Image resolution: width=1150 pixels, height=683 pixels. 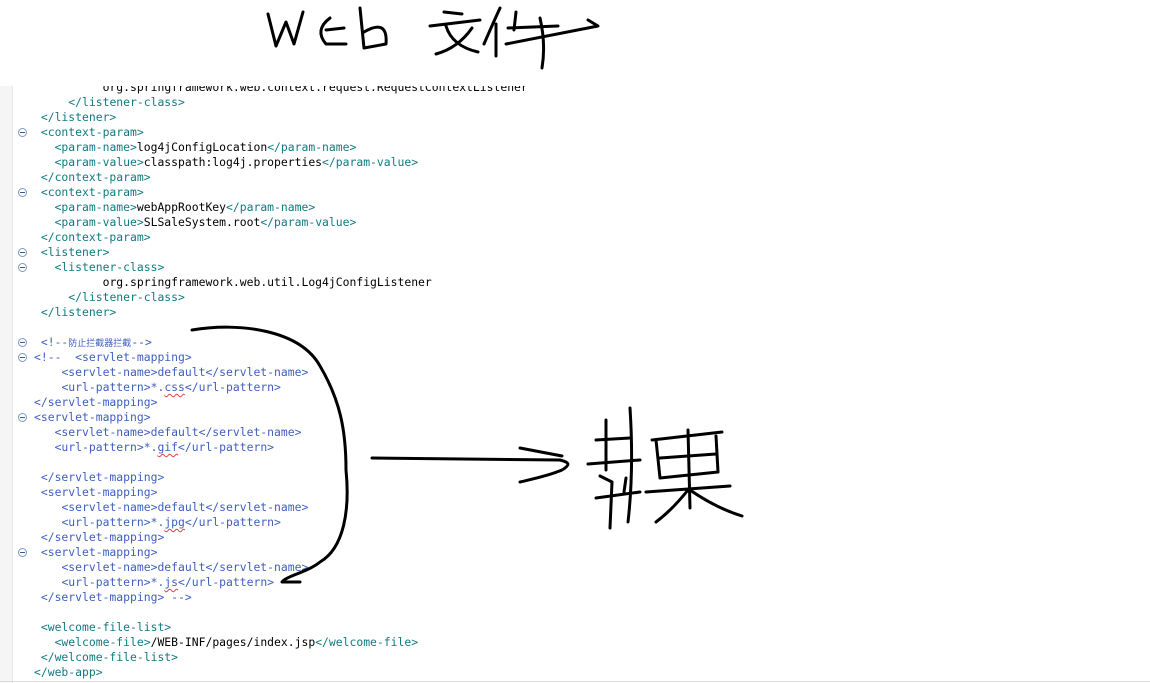 I want to click on code-line-text: <param-name>webAppRootKey</param-name>, so click(x=185, y=207).